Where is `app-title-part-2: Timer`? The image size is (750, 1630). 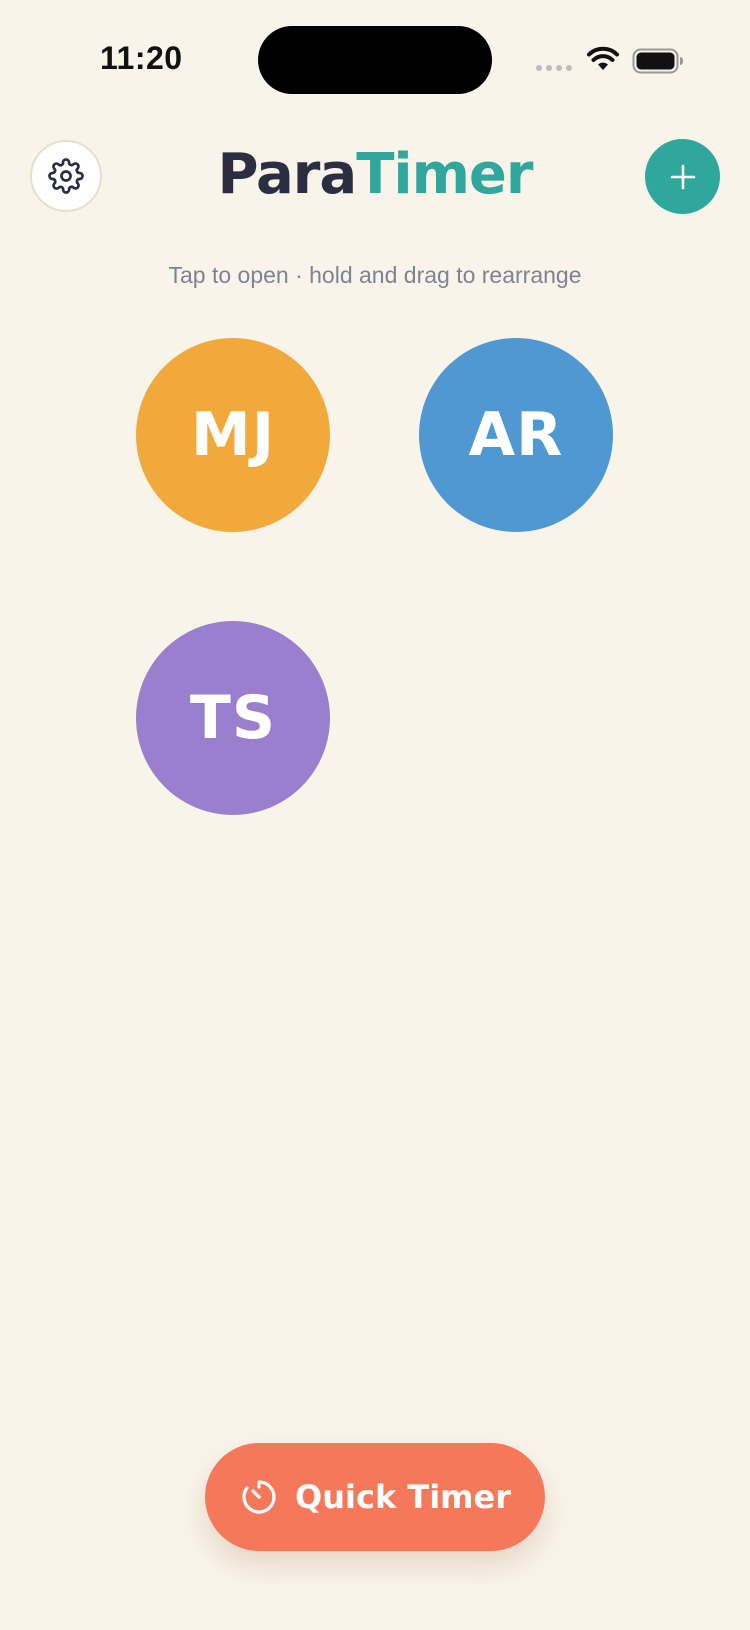 app-title-part-2: Timer is located at coordinates (444, 174).